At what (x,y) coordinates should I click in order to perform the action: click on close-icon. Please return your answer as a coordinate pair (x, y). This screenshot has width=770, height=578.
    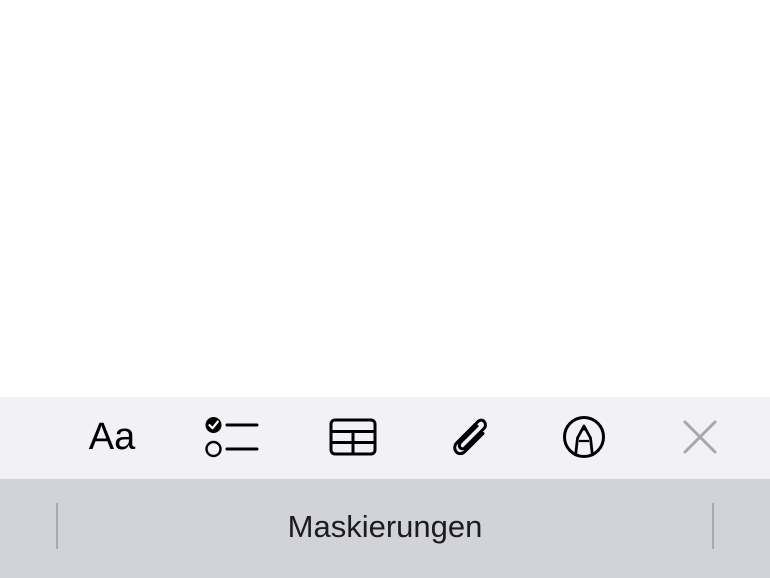
    Looking at the image, I should click on (700, 437).